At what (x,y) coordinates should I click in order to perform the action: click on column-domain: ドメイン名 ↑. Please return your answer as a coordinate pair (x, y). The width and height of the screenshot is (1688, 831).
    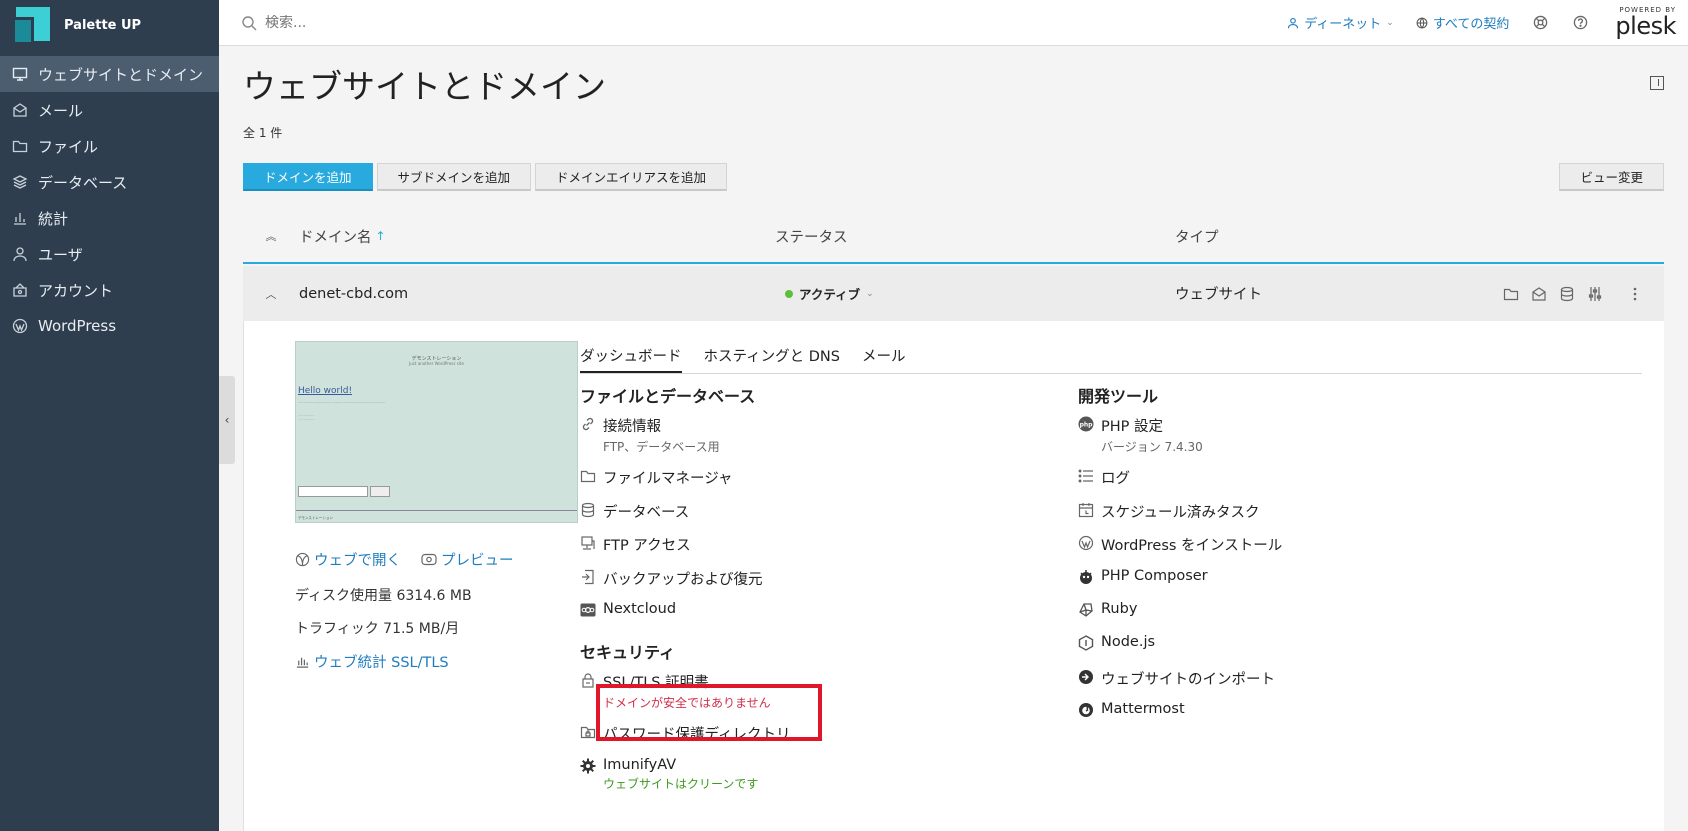
    Looking at the image, I should click on (537, 236).